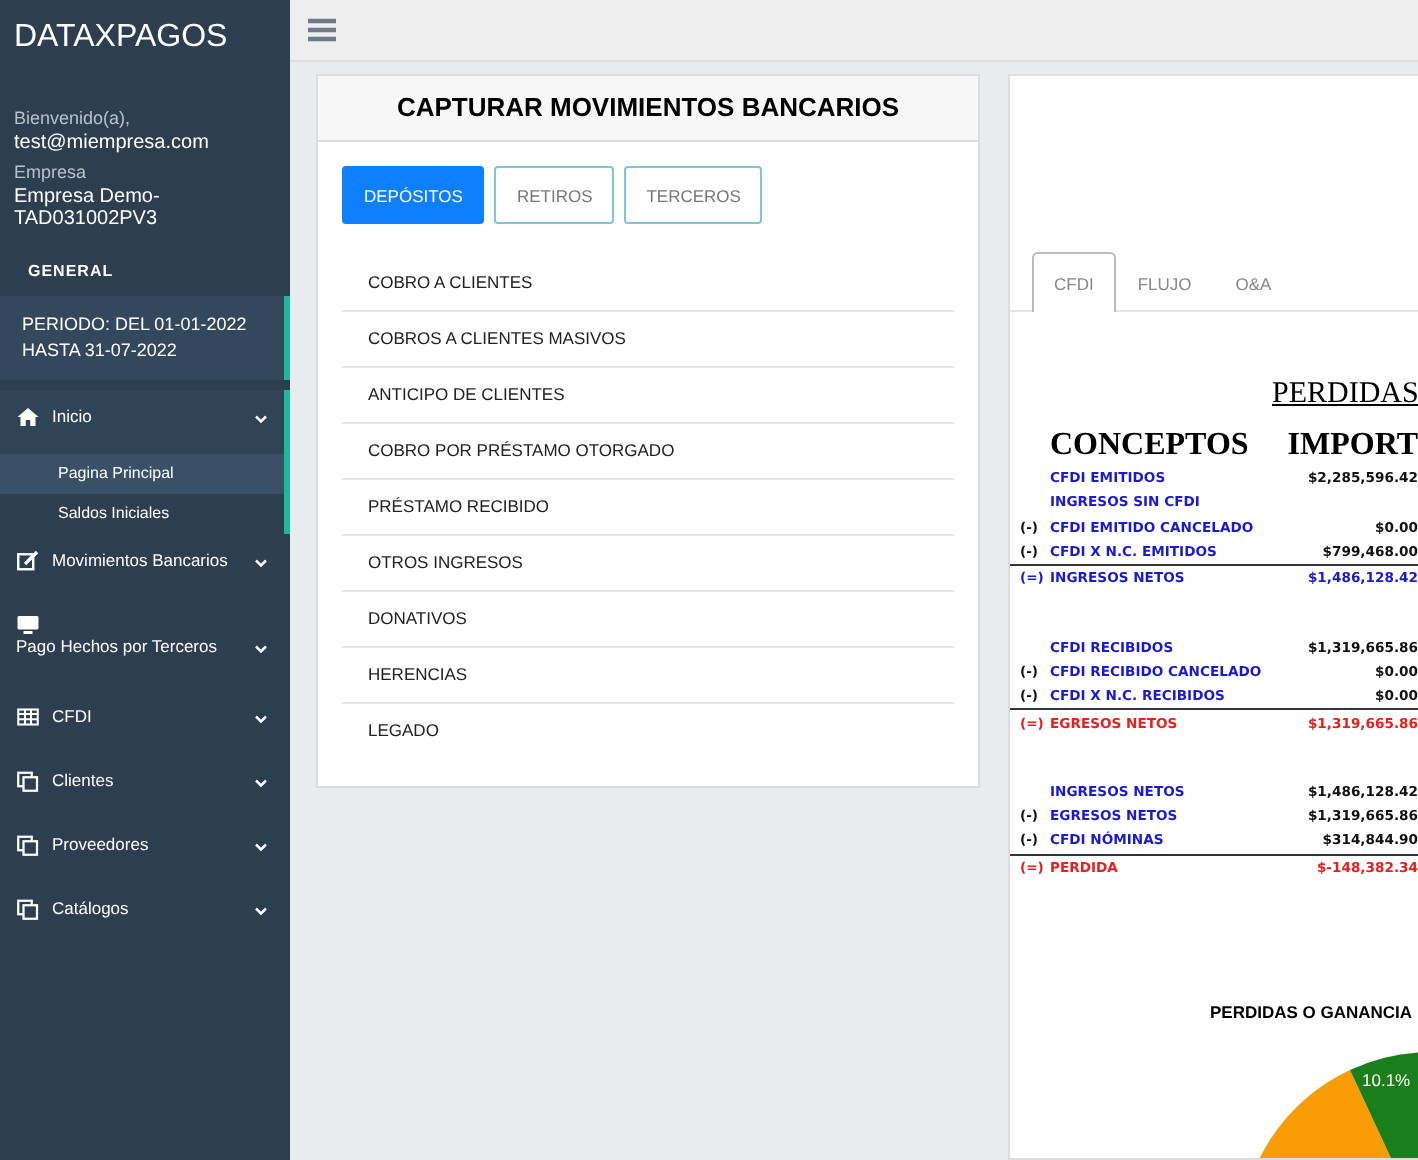 This screenshot has width=1418, height=1160. Describe the element at coordinates (71, 272) in the screenshot. I see `section-heading: GENERAL` at that location.